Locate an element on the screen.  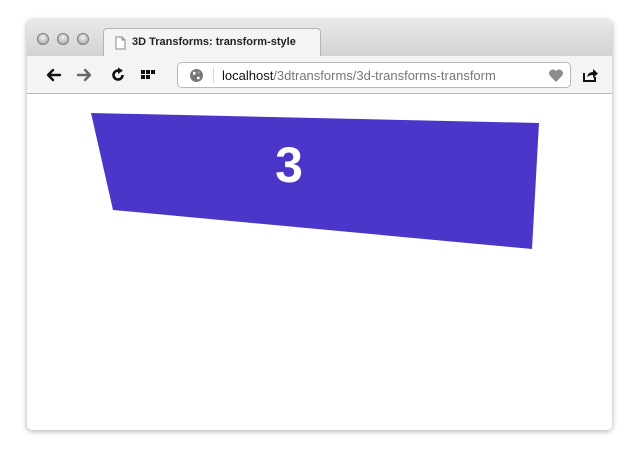
top-sites-button is located at coordinates (148, 75).